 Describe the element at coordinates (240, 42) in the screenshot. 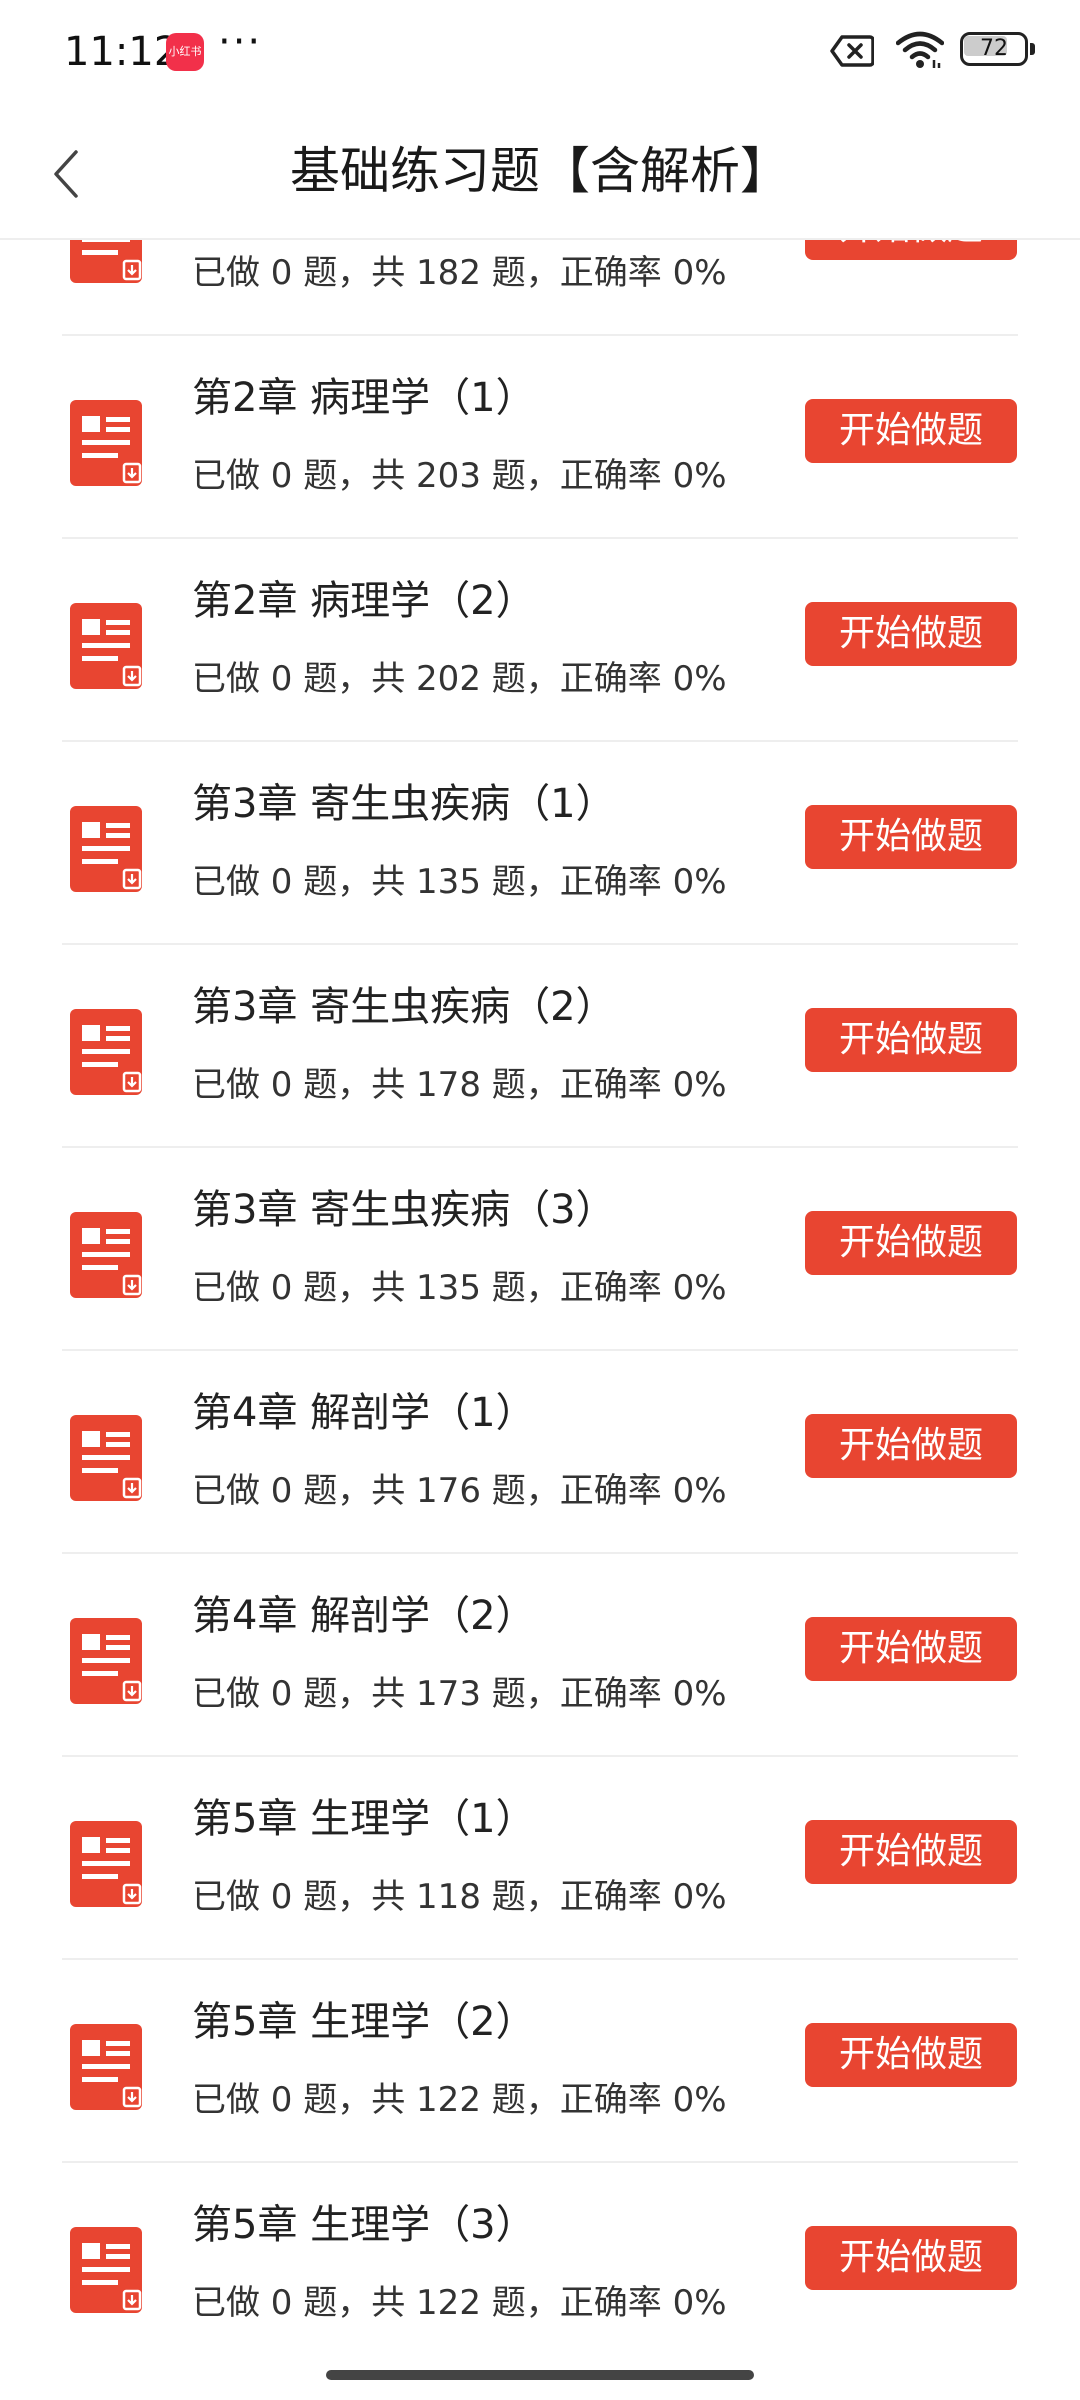

I see `more-notifications-icon: ···` at that location.